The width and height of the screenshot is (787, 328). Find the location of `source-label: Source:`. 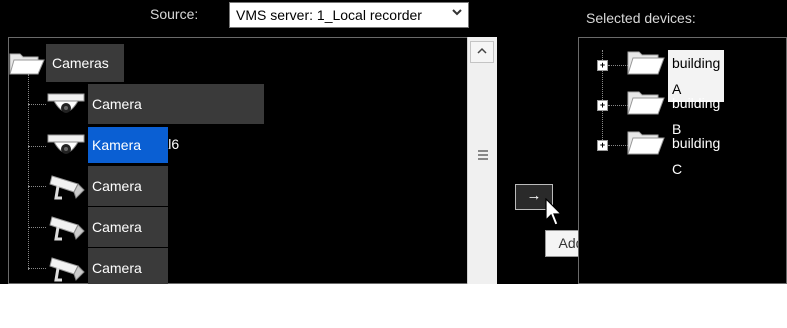

source-label: Source: is located at coordinates (174, 14).